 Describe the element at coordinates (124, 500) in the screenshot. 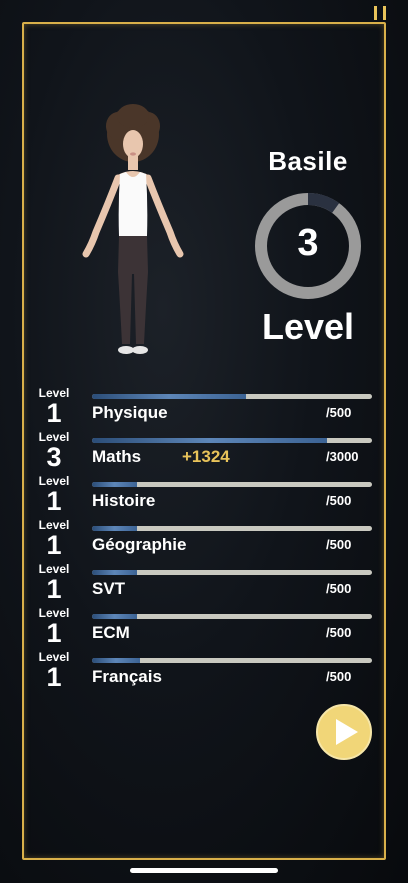

I see `subject-name: Histoire` at that location.